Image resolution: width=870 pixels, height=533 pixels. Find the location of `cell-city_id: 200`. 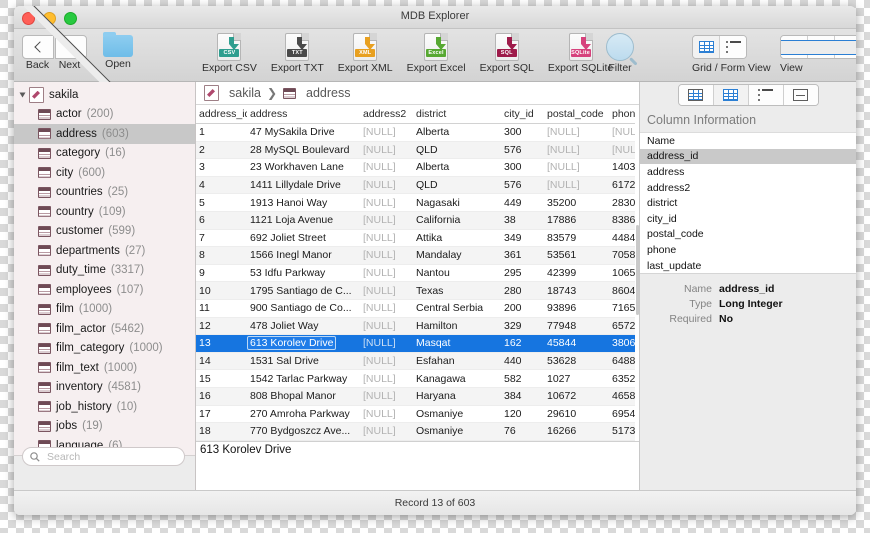

cell-city_id: 200 is located at coordinates (522, 308).